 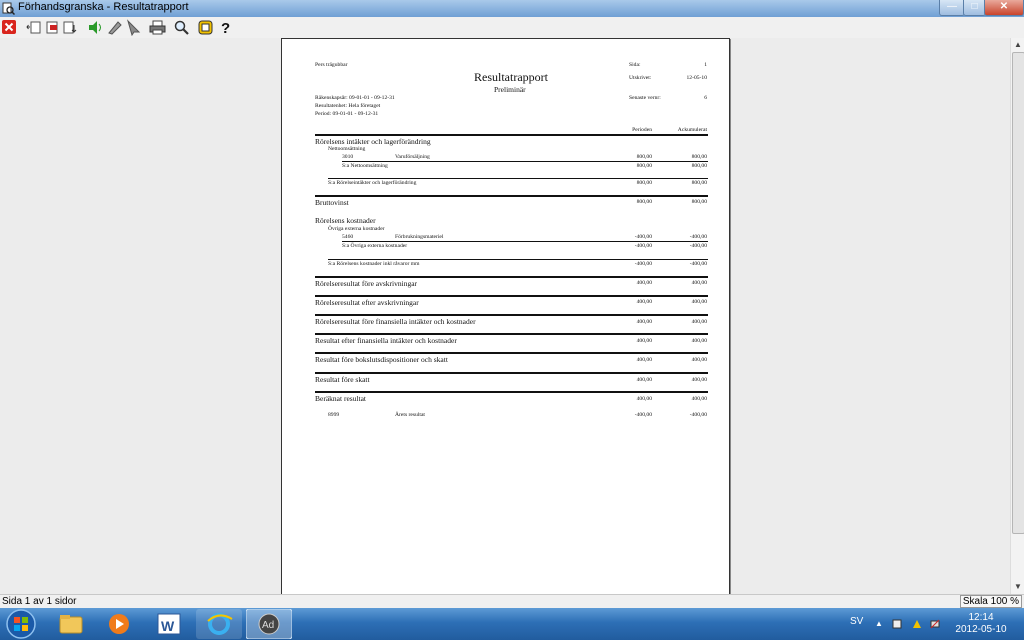 I want to click on clock: 12:14 2012-05-10, so click(x=981, y=624).